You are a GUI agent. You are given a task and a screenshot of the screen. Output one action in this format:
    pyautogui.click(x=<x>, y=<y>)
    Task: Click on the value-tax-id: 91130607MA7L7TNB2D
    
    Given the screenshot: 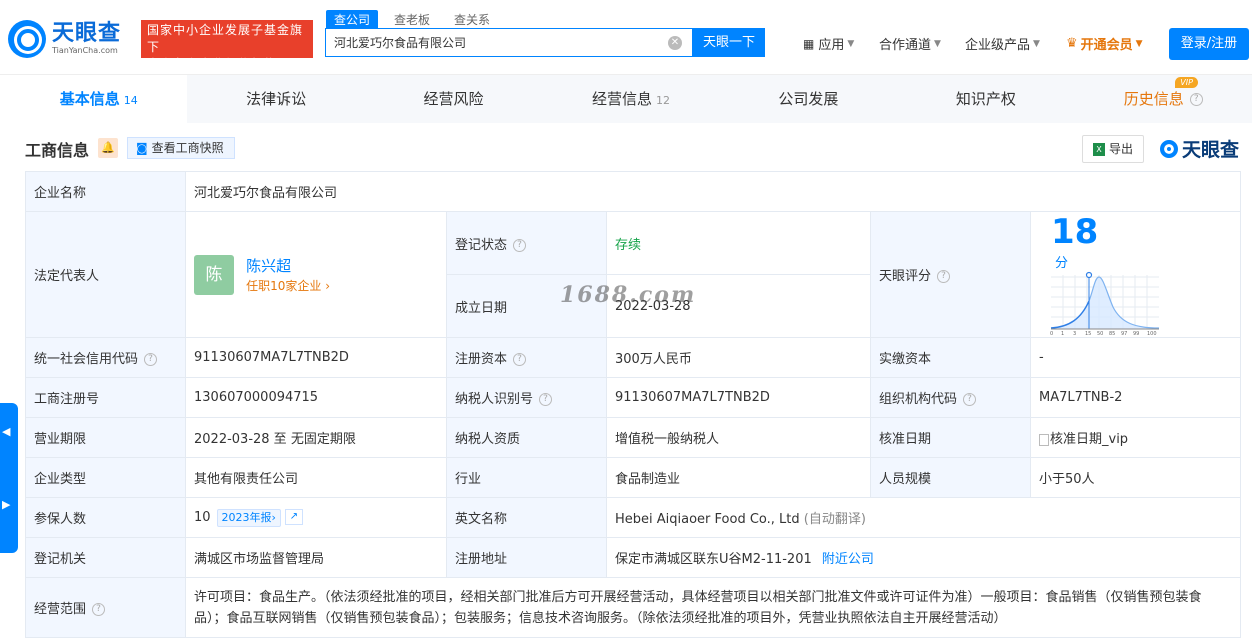 What is the action you would take?
    pyautogui.click(x=738, y=397)
    